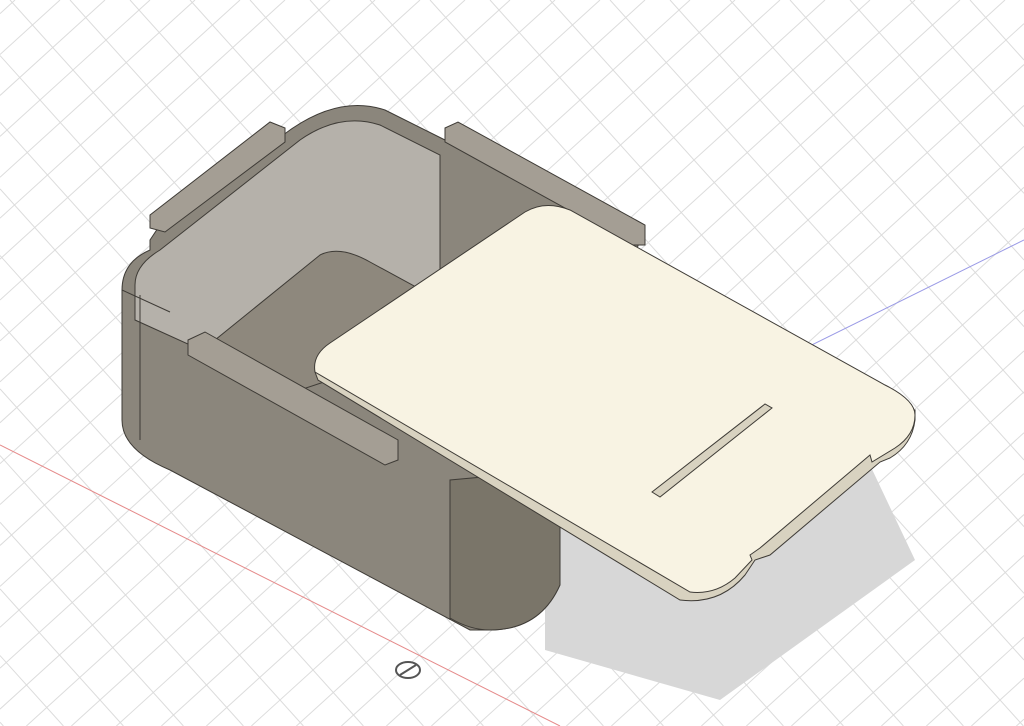  Describe the element at coordinates (408, 670) in the screenshot. I see `origin-marker` at that location.